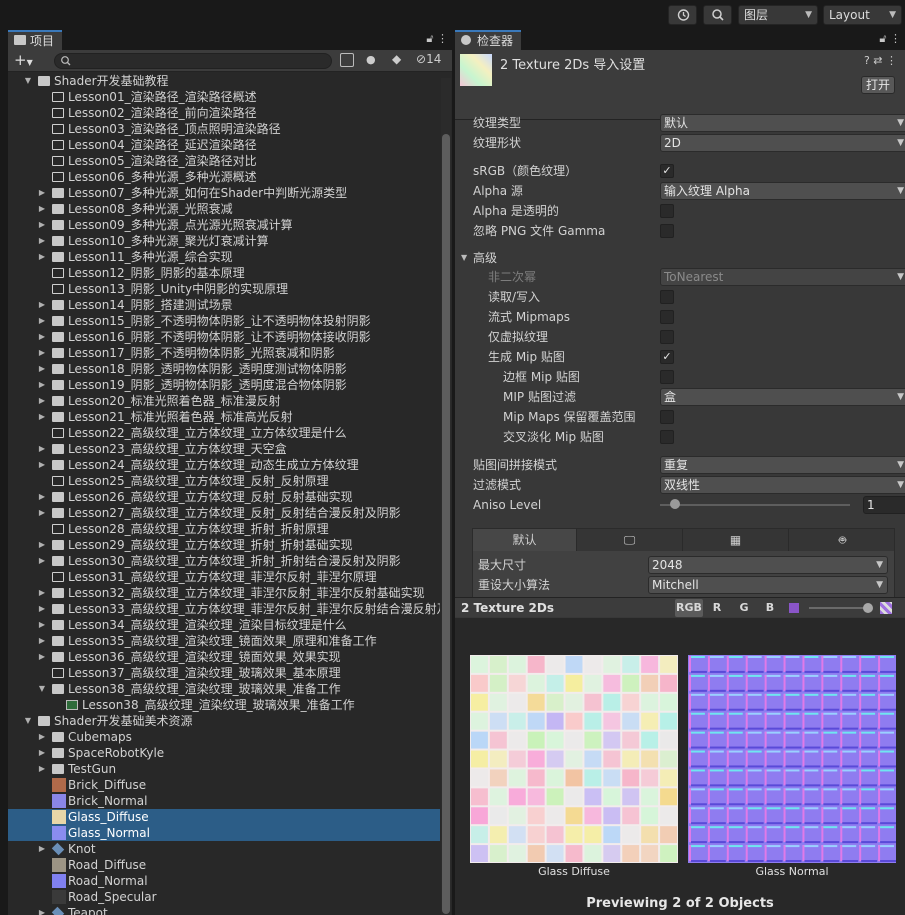 The image size is (905, 915). I want to click on tab-platform-standalone: 🖵︎, so click(630, 540).